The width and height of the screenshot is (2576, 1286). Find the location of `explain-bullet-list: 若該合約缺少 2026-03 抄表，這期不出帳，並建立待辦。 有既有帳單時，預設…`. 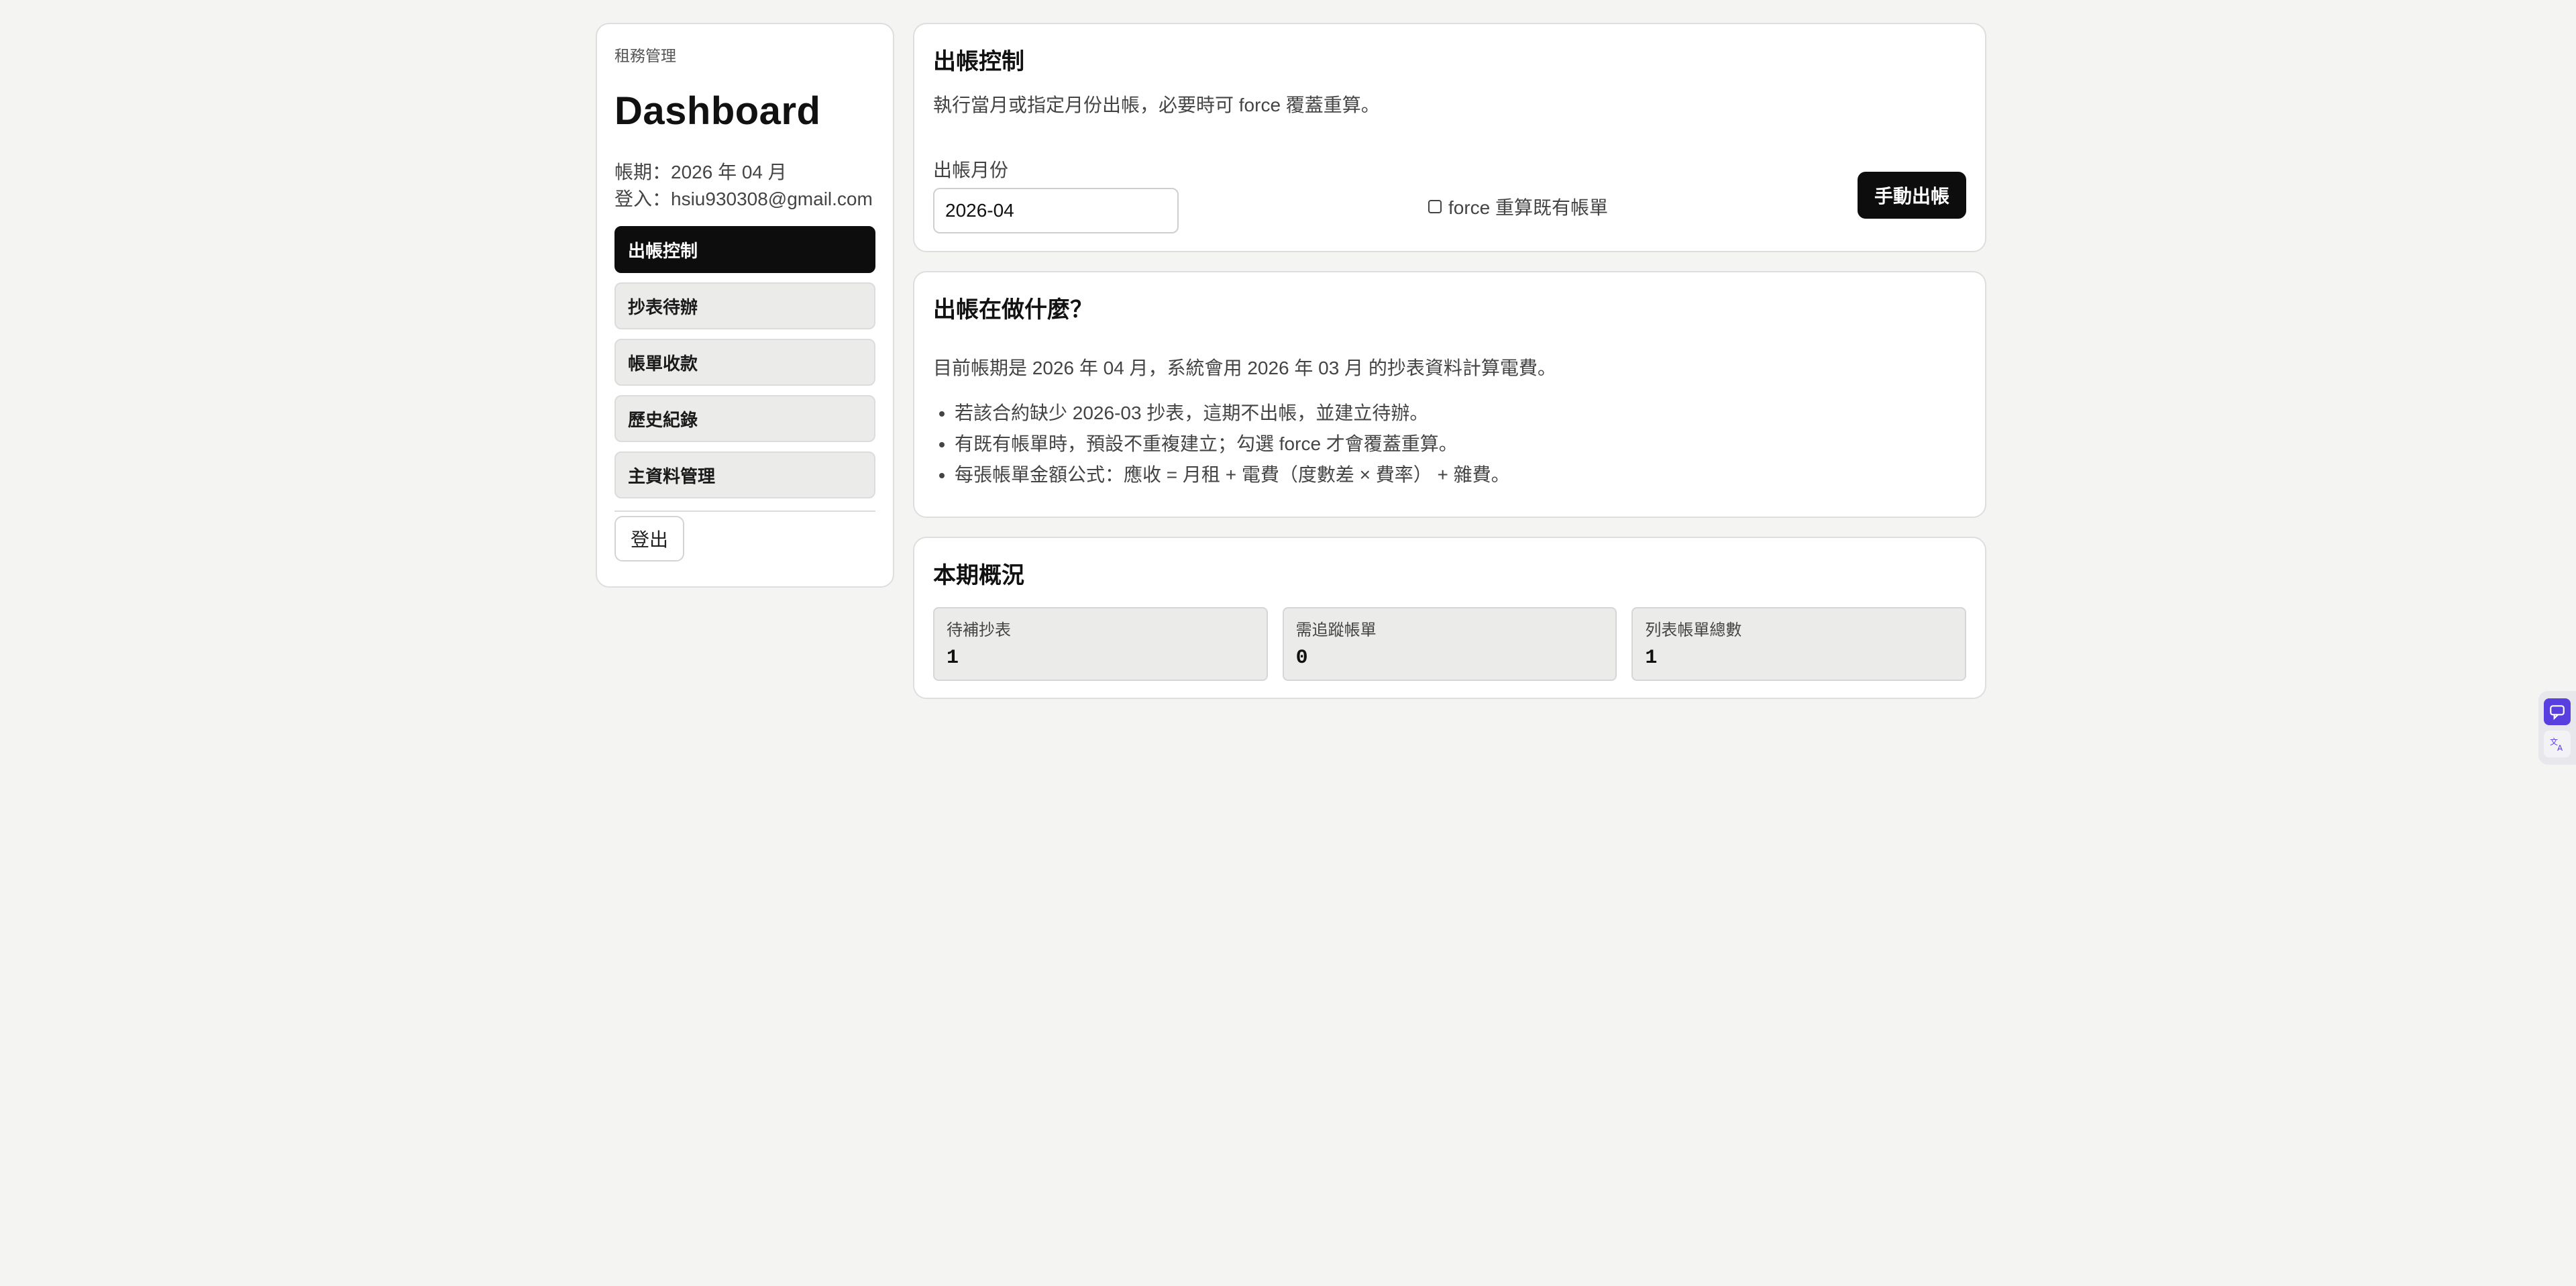

explain-bullet-list: 若該合約缺少 2026-03 抄表，這期不出帳，並建立待辦。 有既有帳單時，預設… is located at coordinates (1449, 444).